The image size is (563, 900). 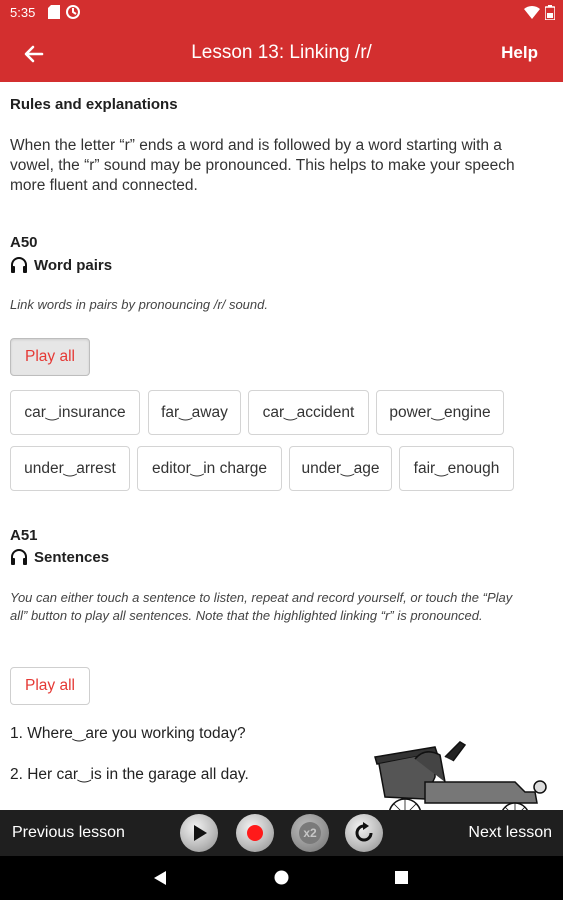 I want to click on speed-button: x2, so click(x=310, y=833).